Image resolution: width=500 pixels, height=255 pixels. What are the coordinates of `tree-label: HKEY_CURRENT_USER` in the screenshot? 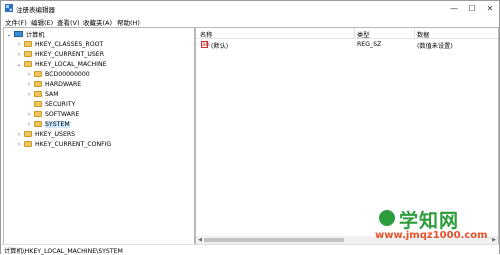 It's located at (70, 54).